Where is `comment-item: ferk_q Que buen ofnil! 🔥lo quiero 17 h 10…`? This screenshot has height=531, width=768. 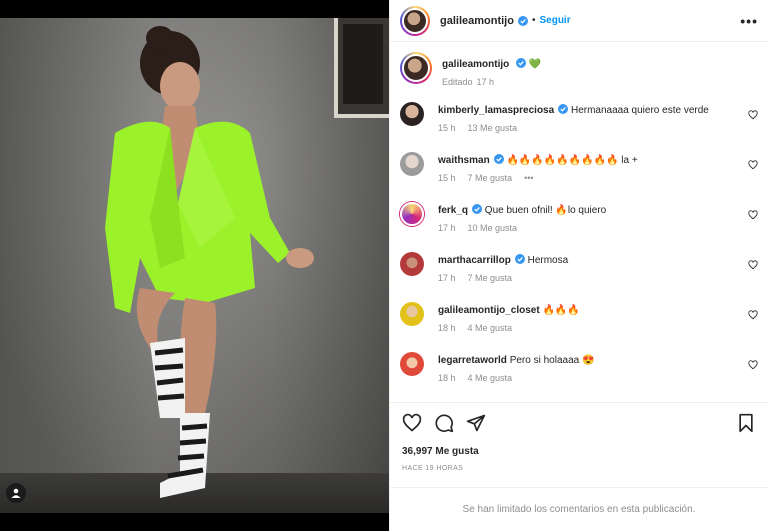
comment-item: ferk_q Que buen ofnil! 🔥lo quiero 17 h 10… is located at coordinates (579, 225).